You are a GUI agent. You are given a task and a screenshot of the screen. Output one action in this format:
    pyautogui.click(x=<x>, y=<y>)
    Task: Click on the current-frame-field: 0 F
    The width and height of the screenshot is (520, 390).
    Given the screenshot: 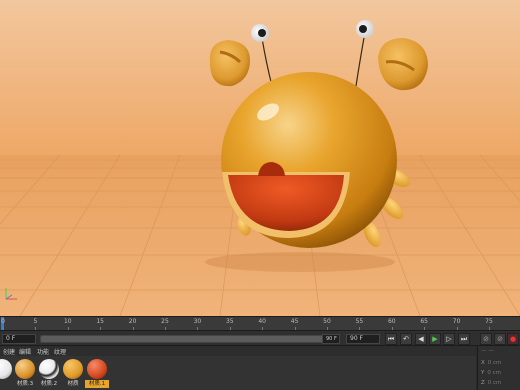 What is the action you would take?
    pyautogui.click(x=19, y=339)
    